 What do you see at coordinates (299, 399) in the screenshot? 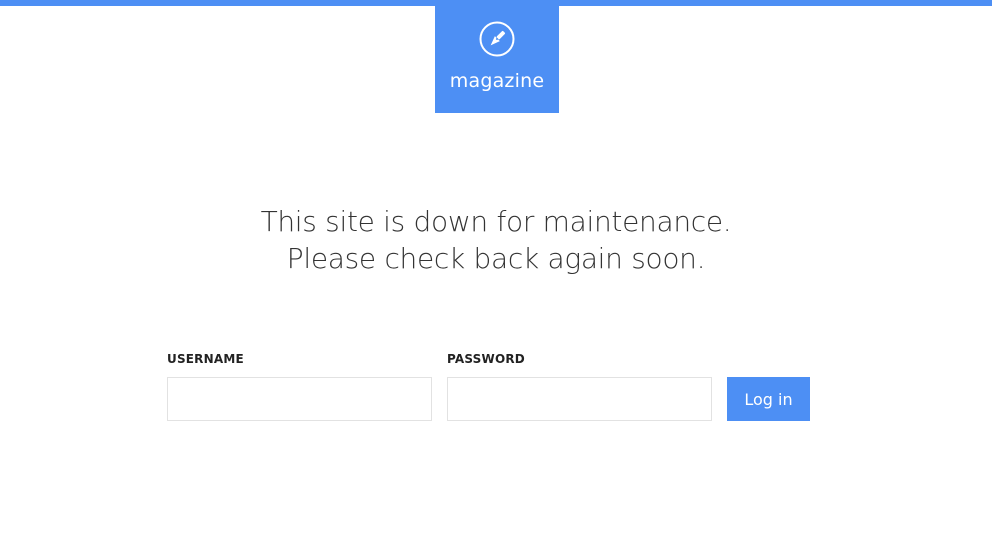
I see `username-input` at bounding box center [299, 399].